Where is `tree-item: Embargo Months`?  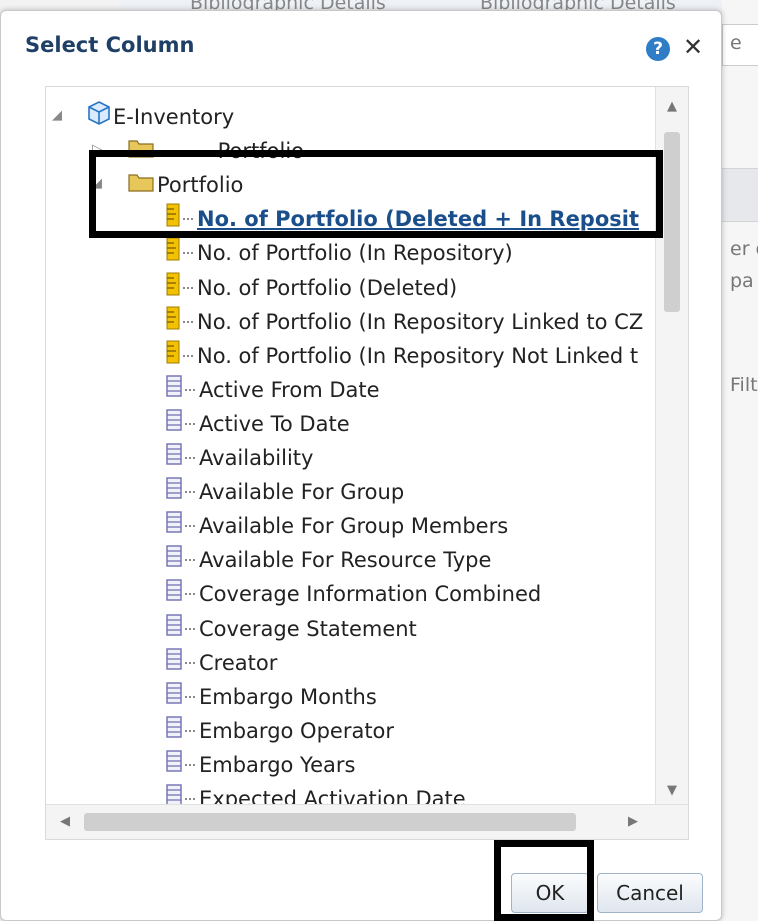
tree-item: Embargo Months is located at coordinates (271, 696).